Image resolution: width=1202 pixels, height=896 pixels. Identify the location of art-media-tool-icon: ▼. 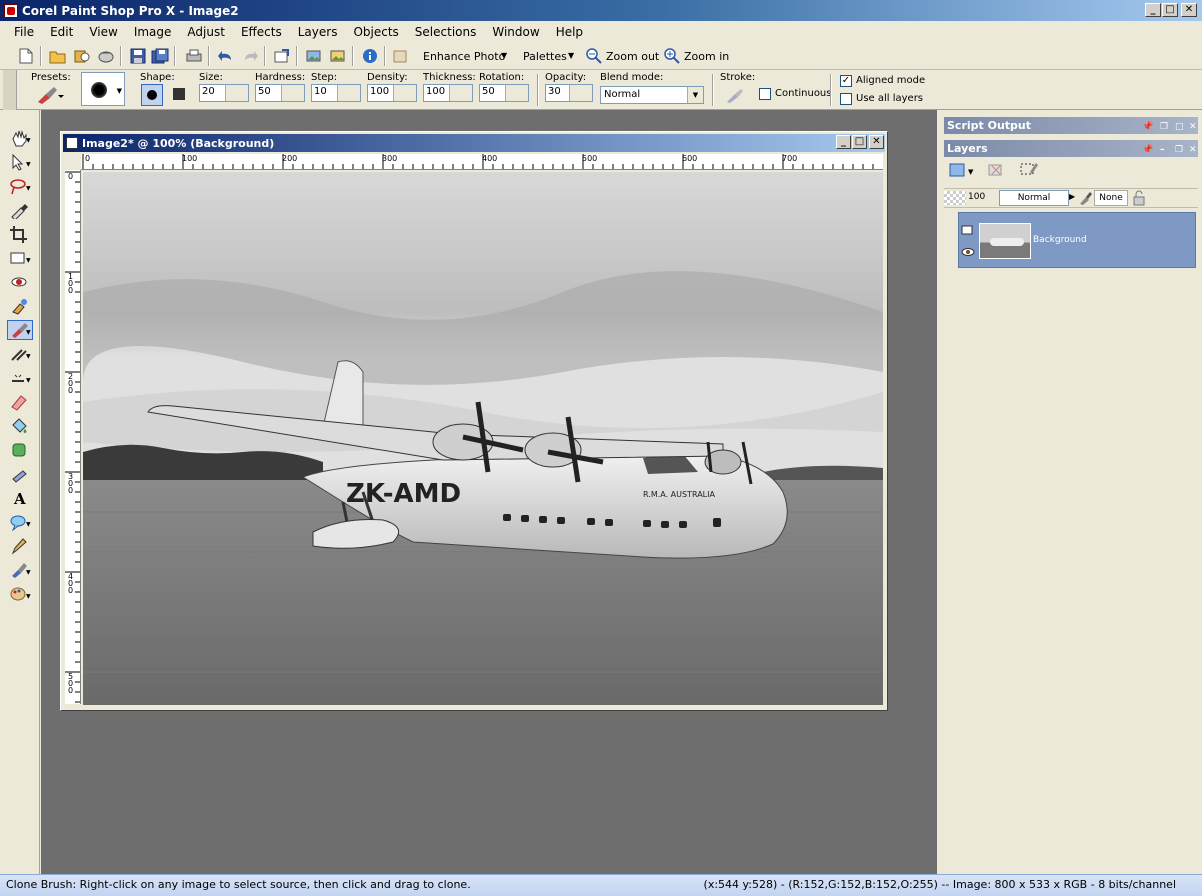
(20, 594).